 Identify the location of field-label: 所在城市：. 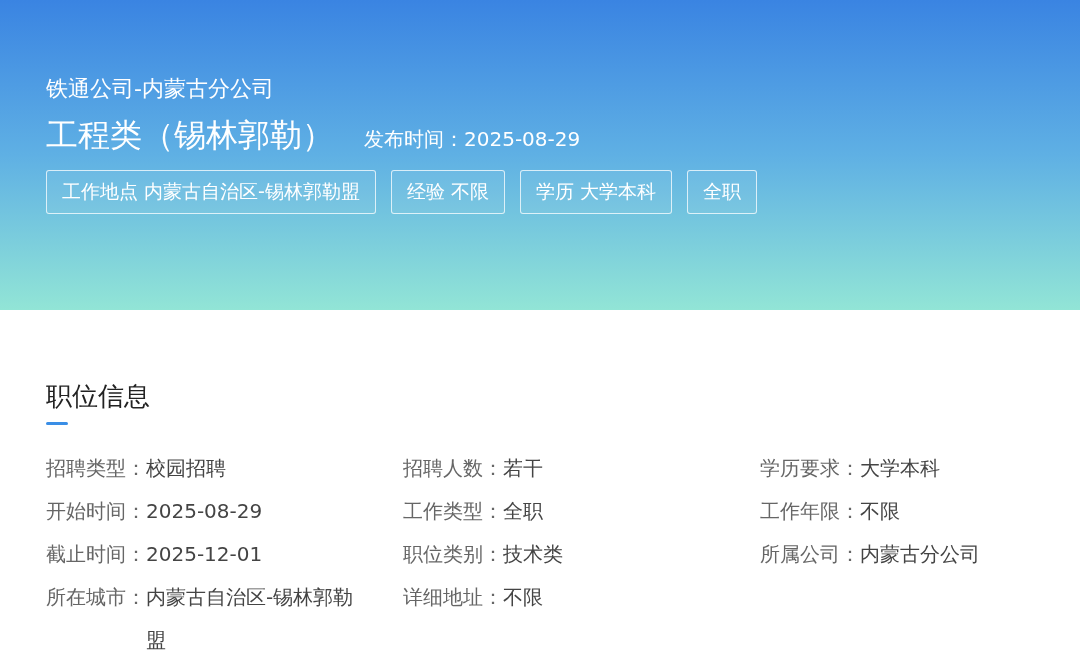
(96, 597).